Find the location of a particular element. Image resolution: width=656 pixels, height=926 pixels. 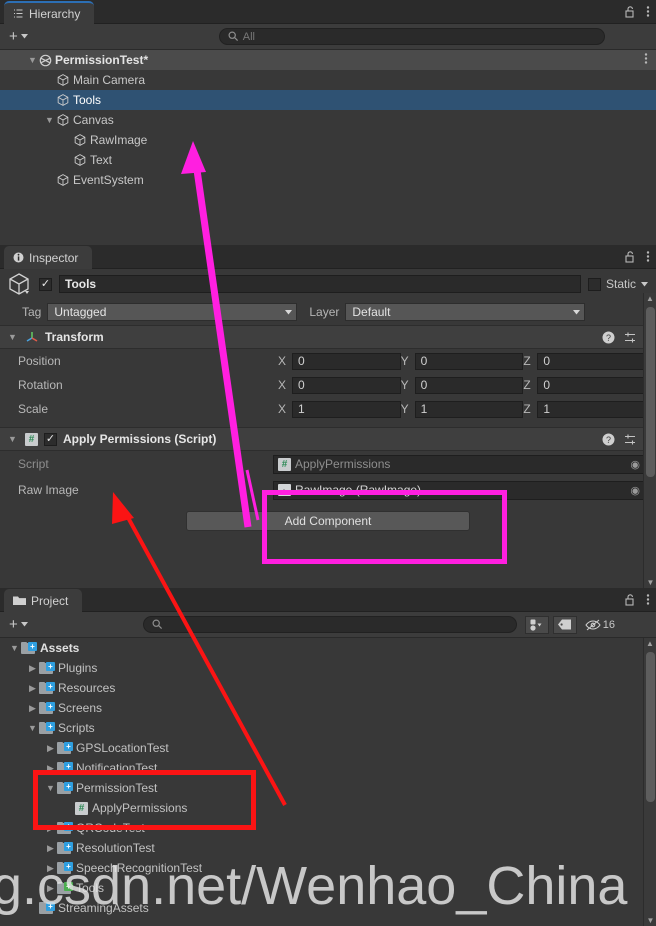

script-enabled-checkbox: ✓ is located at coordinates (50, 439).